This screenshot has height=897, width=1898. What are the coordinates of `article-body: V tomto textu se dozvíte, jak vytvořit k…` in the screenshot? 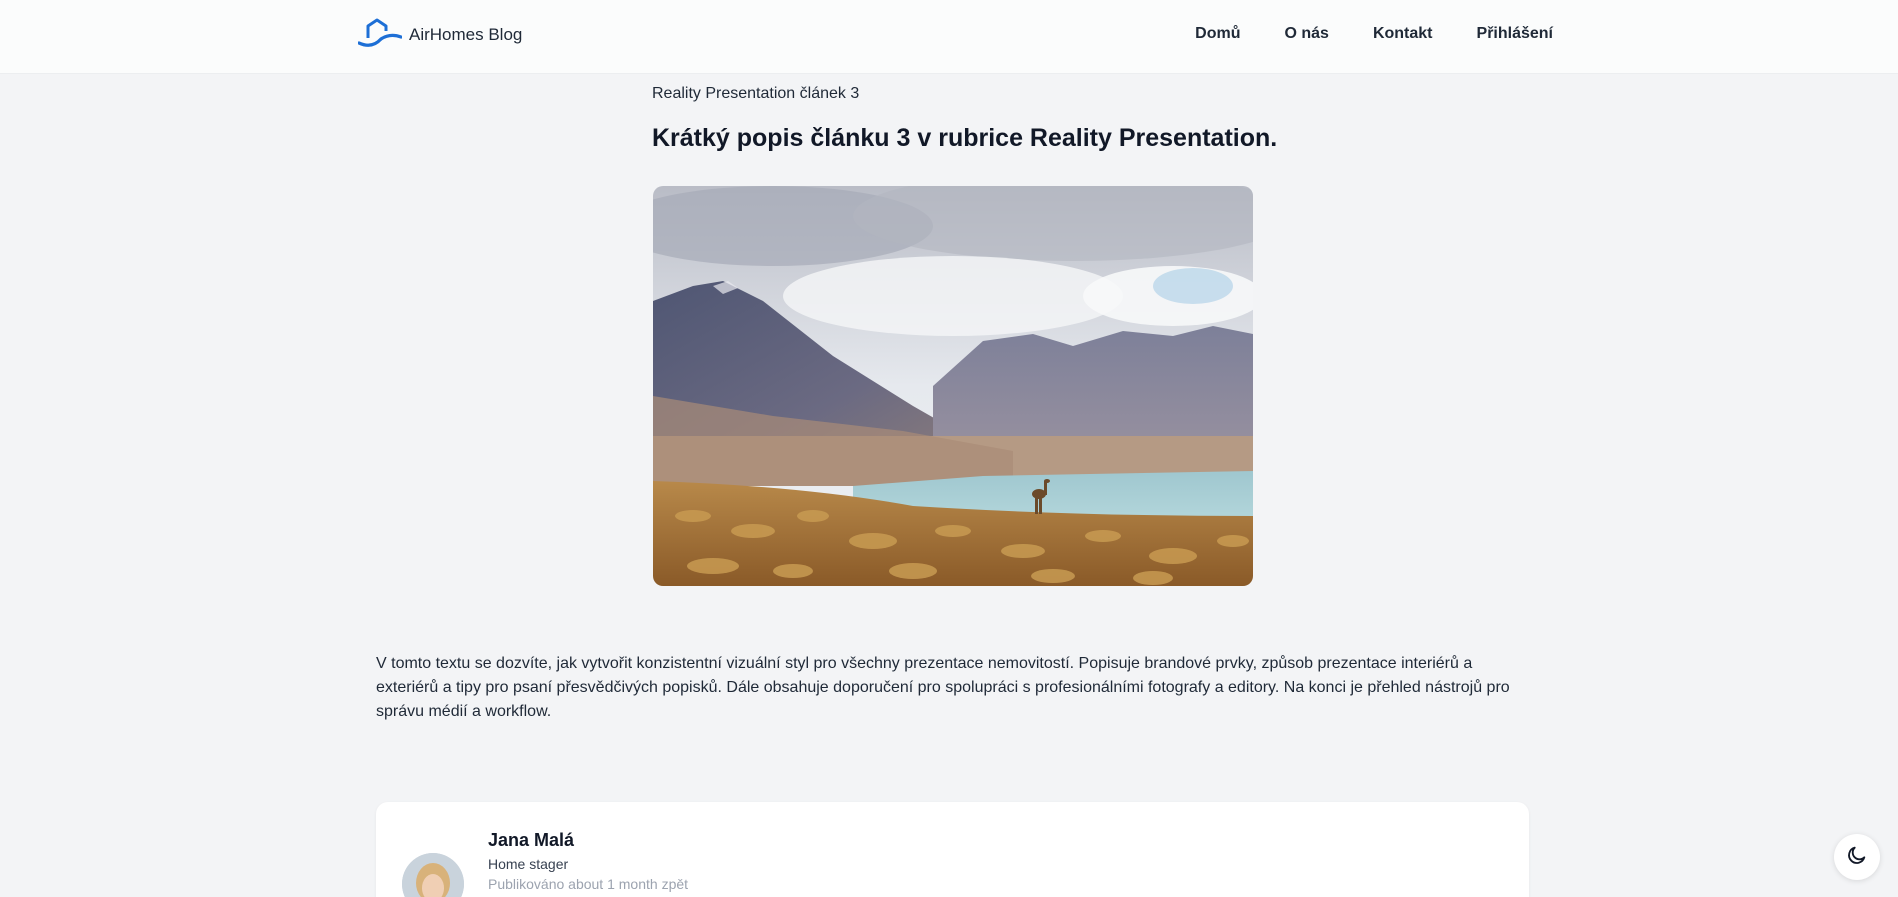 It's located at (943, 687).